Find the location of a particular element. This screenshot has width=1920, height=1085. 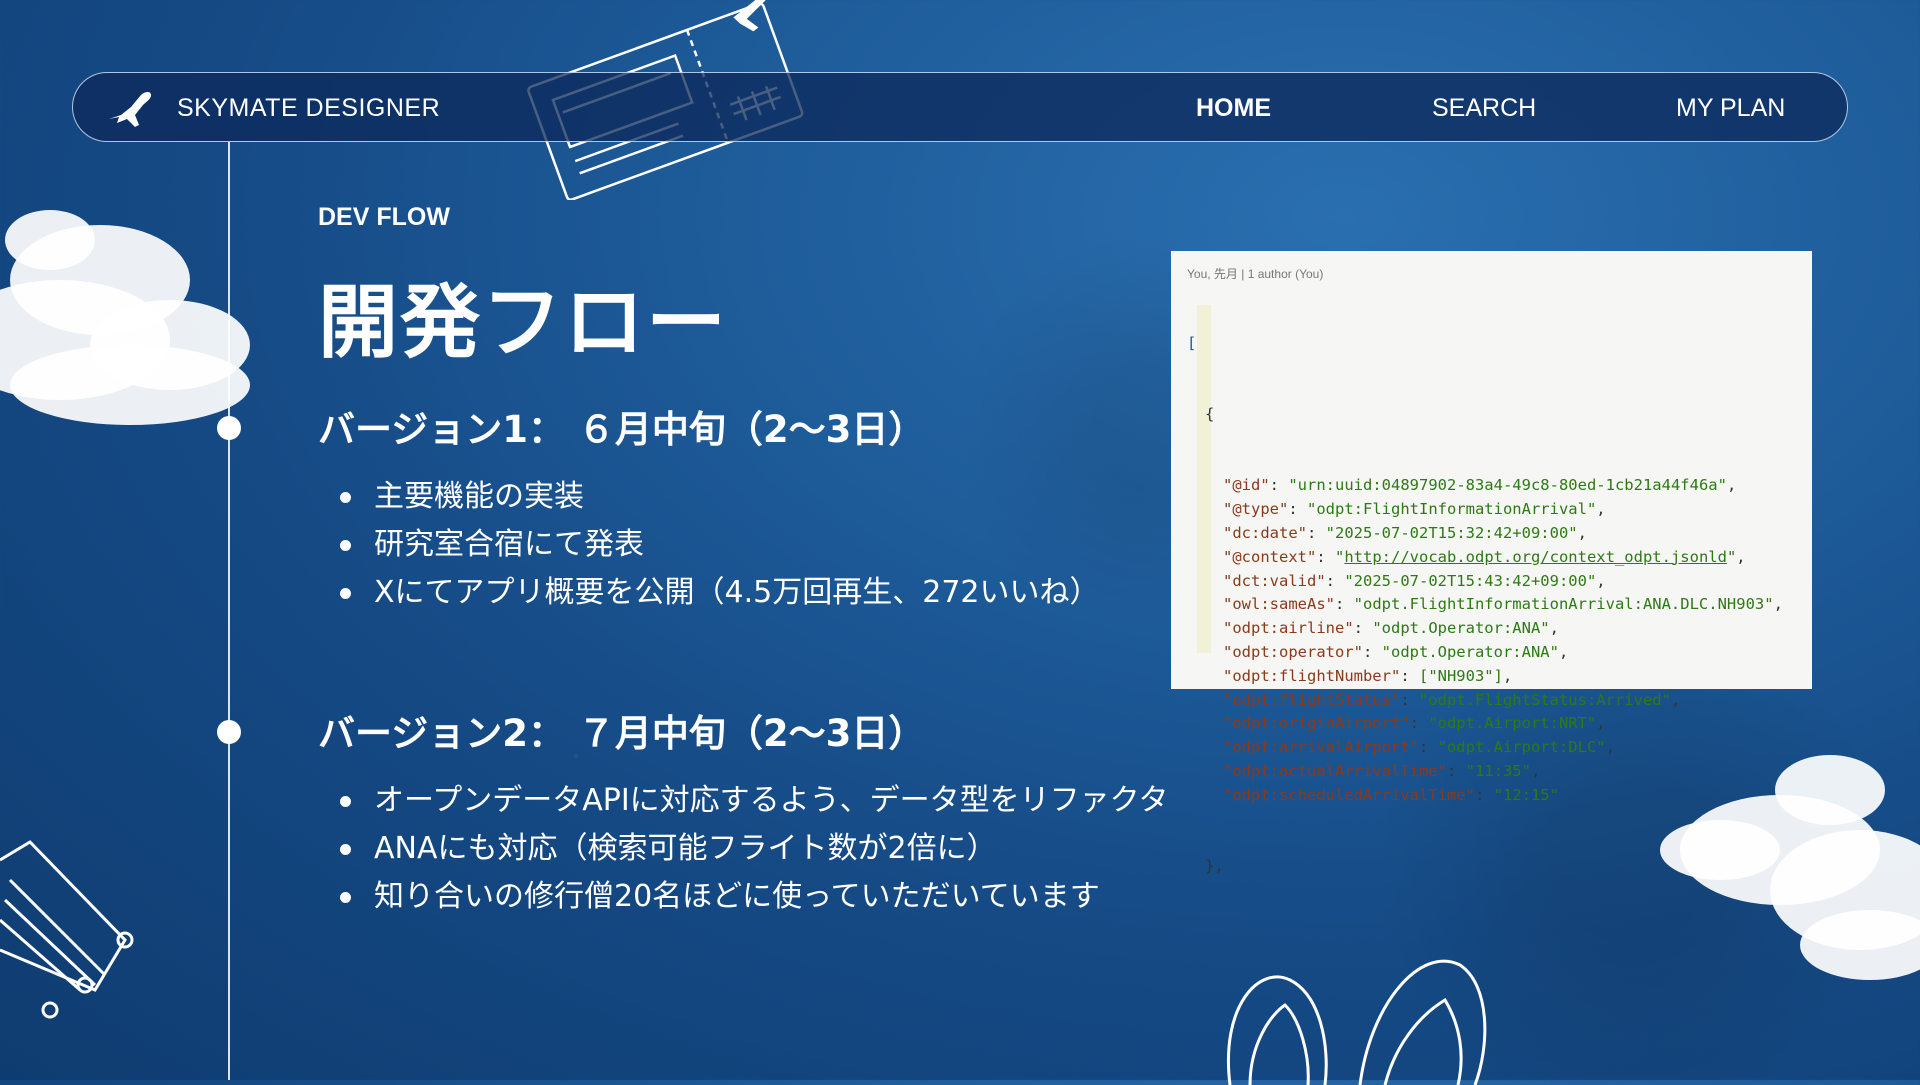

code-key: "odpt:scheduledArrivalTime" is located at coordinates (1349, 794).